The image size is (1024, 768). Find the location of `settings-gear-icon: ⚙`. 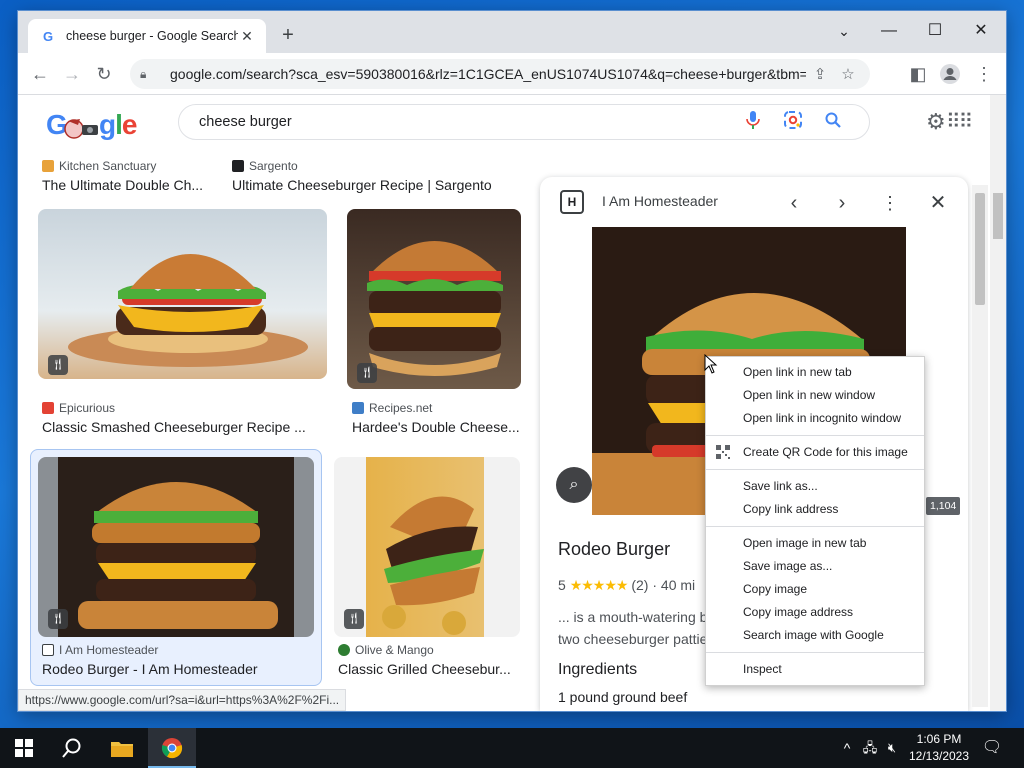

settings-gear-icon: ⚙ is located at coordinates (936, 122).